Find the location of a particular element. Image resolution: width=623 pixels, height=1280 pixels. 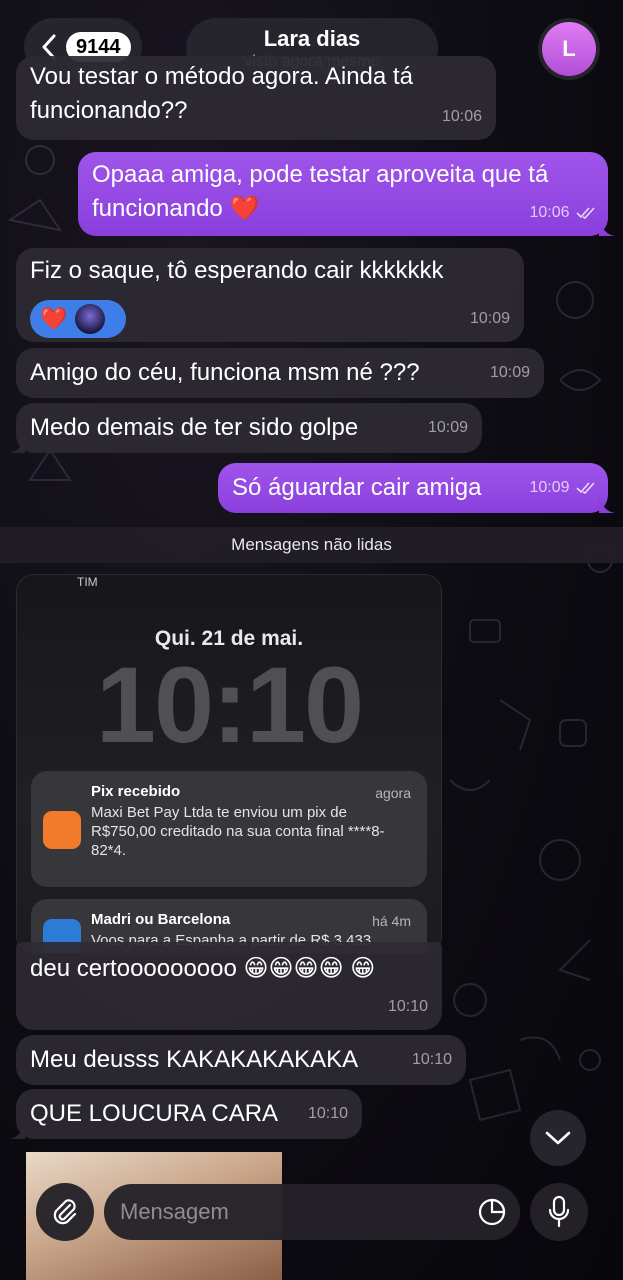

message-text: deu certooooooooo 😁😁😁😁 😁 is located at coordinates (203, 968).